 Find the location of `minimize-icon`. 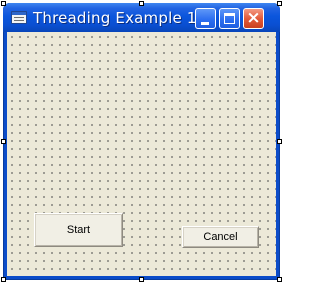

minimize-icon is located at coordinates (205, 23).